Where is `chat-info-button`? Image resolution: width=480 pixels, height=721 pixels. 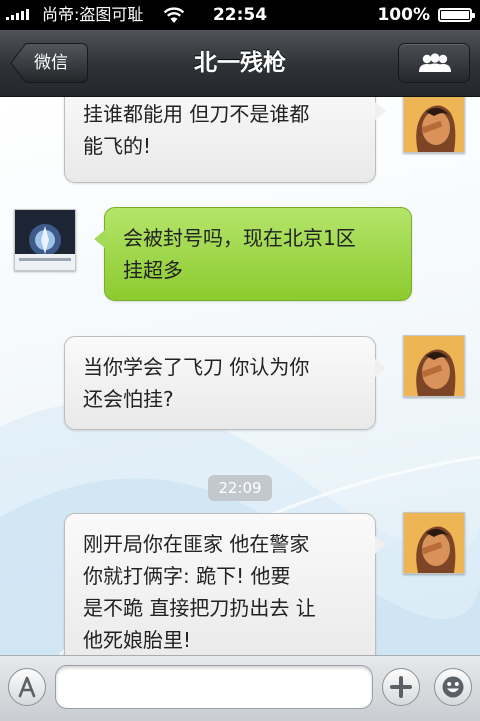
chat-info-button is located at coordinates (434, 63).